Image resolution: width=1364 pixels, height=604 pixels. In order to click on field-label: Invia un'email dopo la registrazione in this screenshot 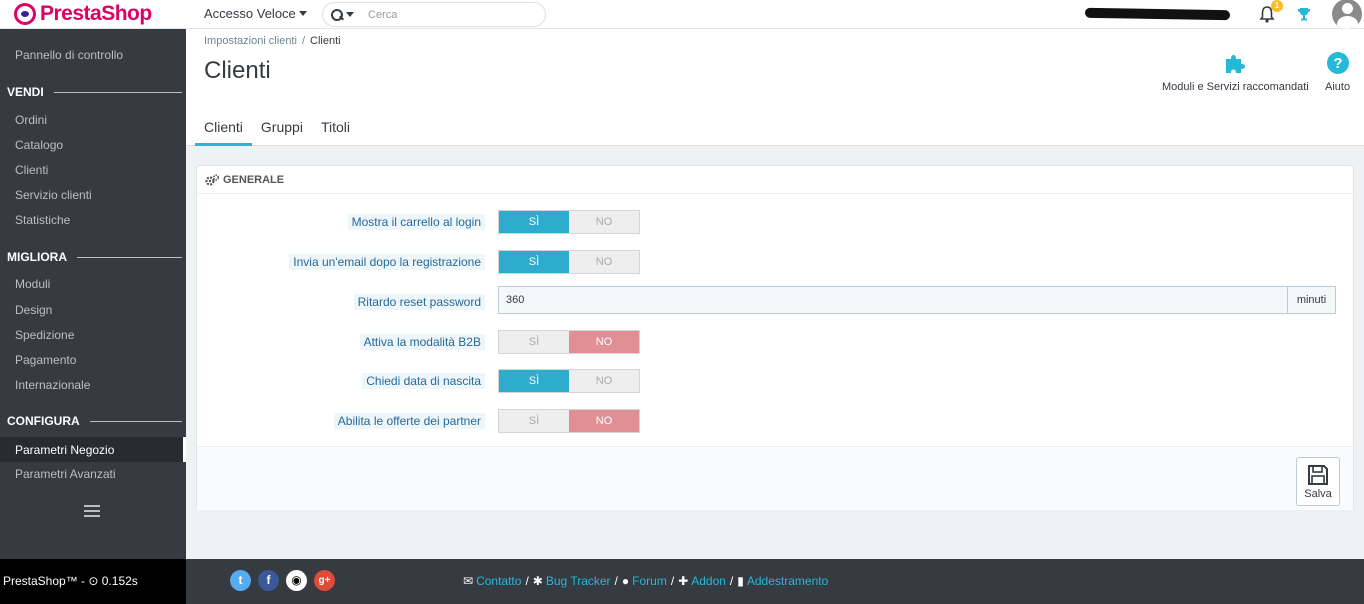, I will do `click(387, 262)`.